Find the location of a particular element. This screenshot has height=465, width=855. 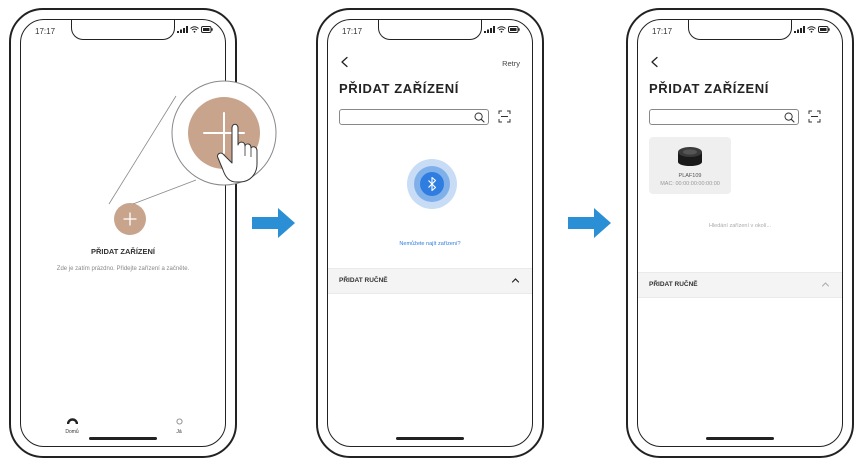

device-mac: MAC: 00:00:00:00:00:00 is located at coordinates (690, 184).